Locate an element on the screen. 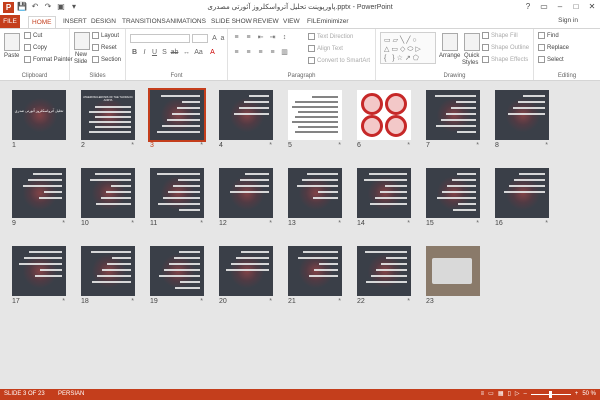 Image resolution: width=600 pixels, height=400 pixels. slide-thumbnail: 5 * is located at coordinates (315, 119).